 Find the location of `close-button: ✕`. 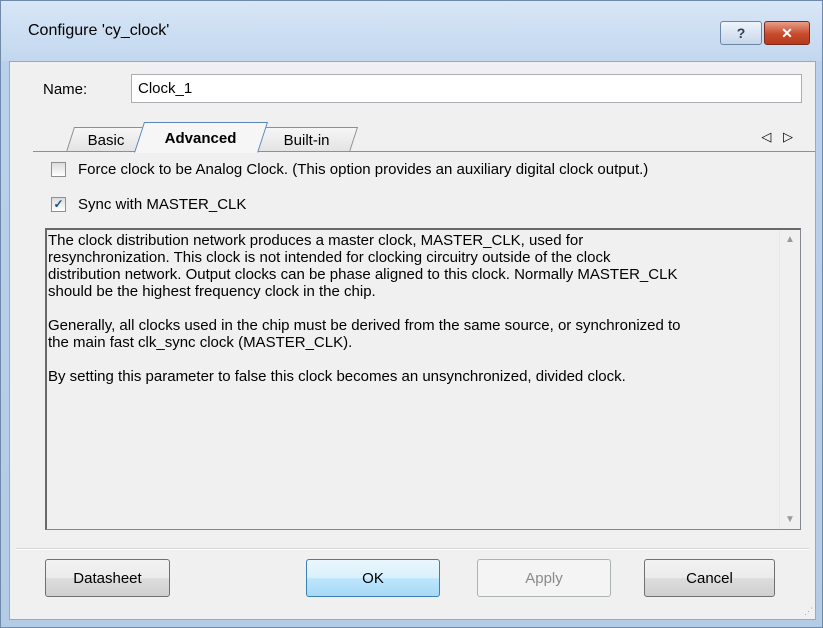

close-button: ✕ is located at coordinates (787, 33).